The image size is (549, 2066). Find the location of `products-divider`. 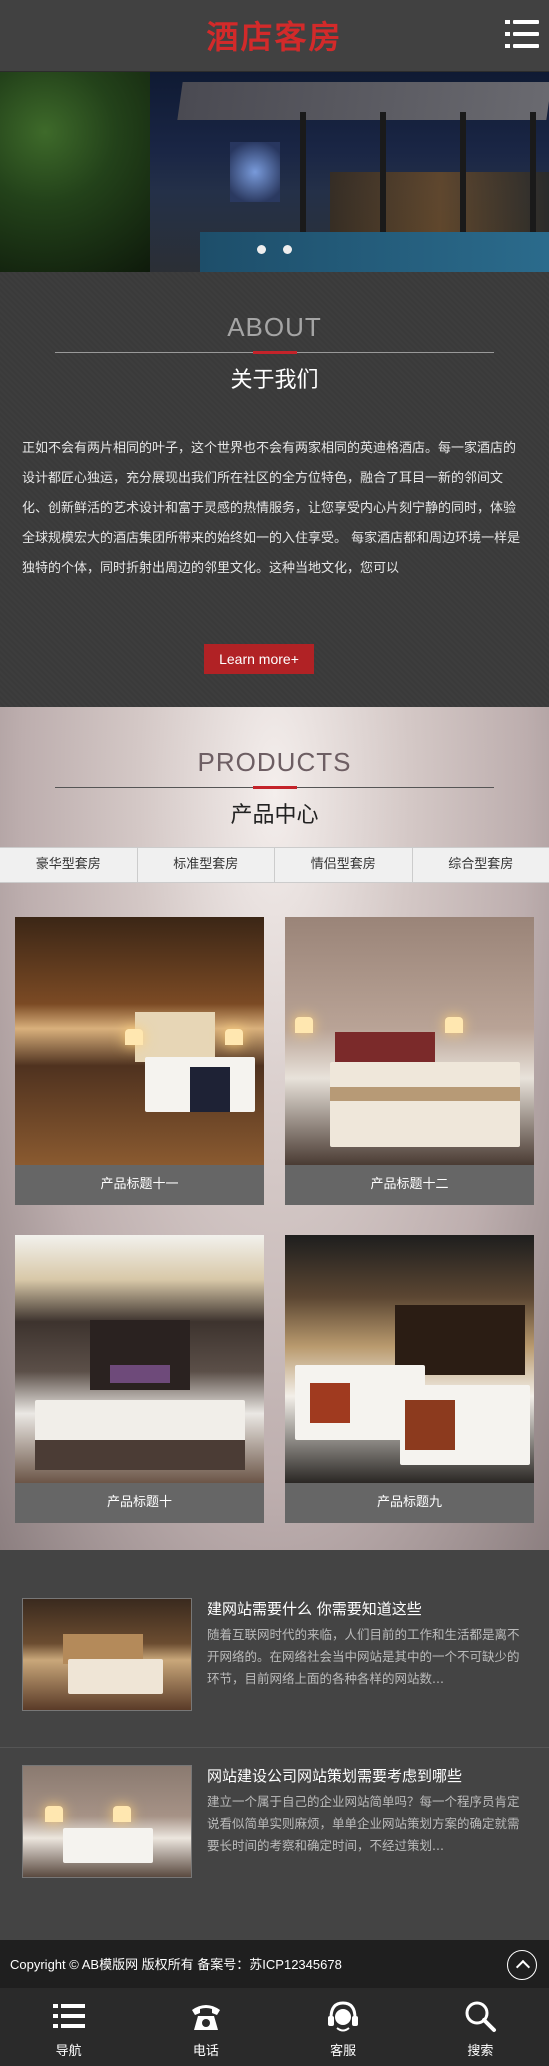

products-divider is located at coordinates (274, 787).